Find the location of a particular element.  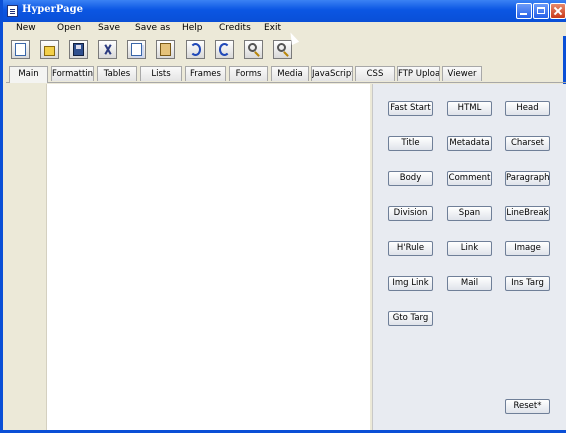

menu-new: New is located at coordinates (26, 28).